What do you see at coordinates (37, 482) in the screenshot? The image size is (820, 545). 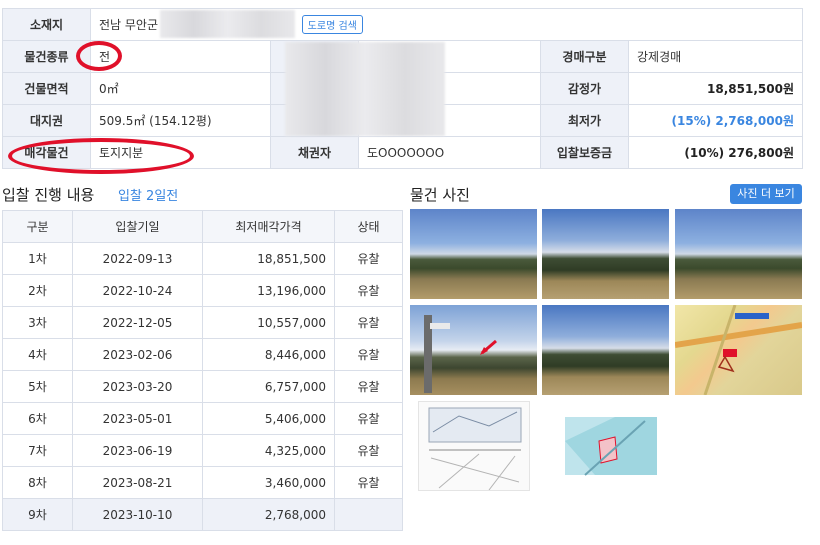 I see `round-cell: 8차` at bounding box center [37, 482].